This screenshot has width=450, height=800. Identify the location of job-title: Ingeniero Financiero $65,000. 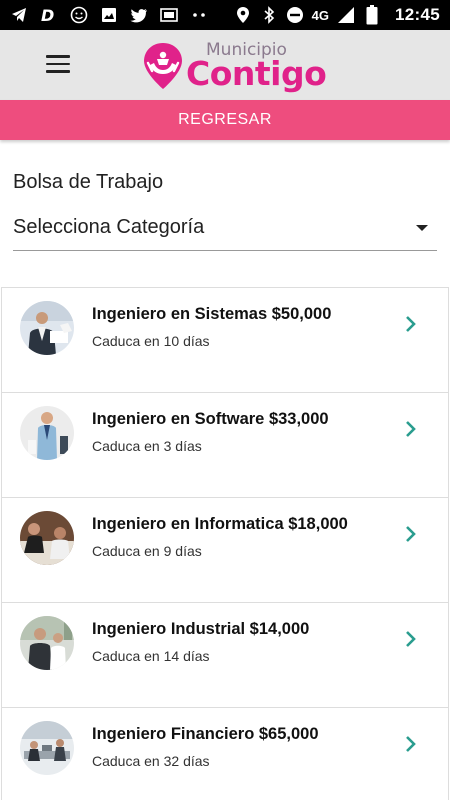
(205, 734).